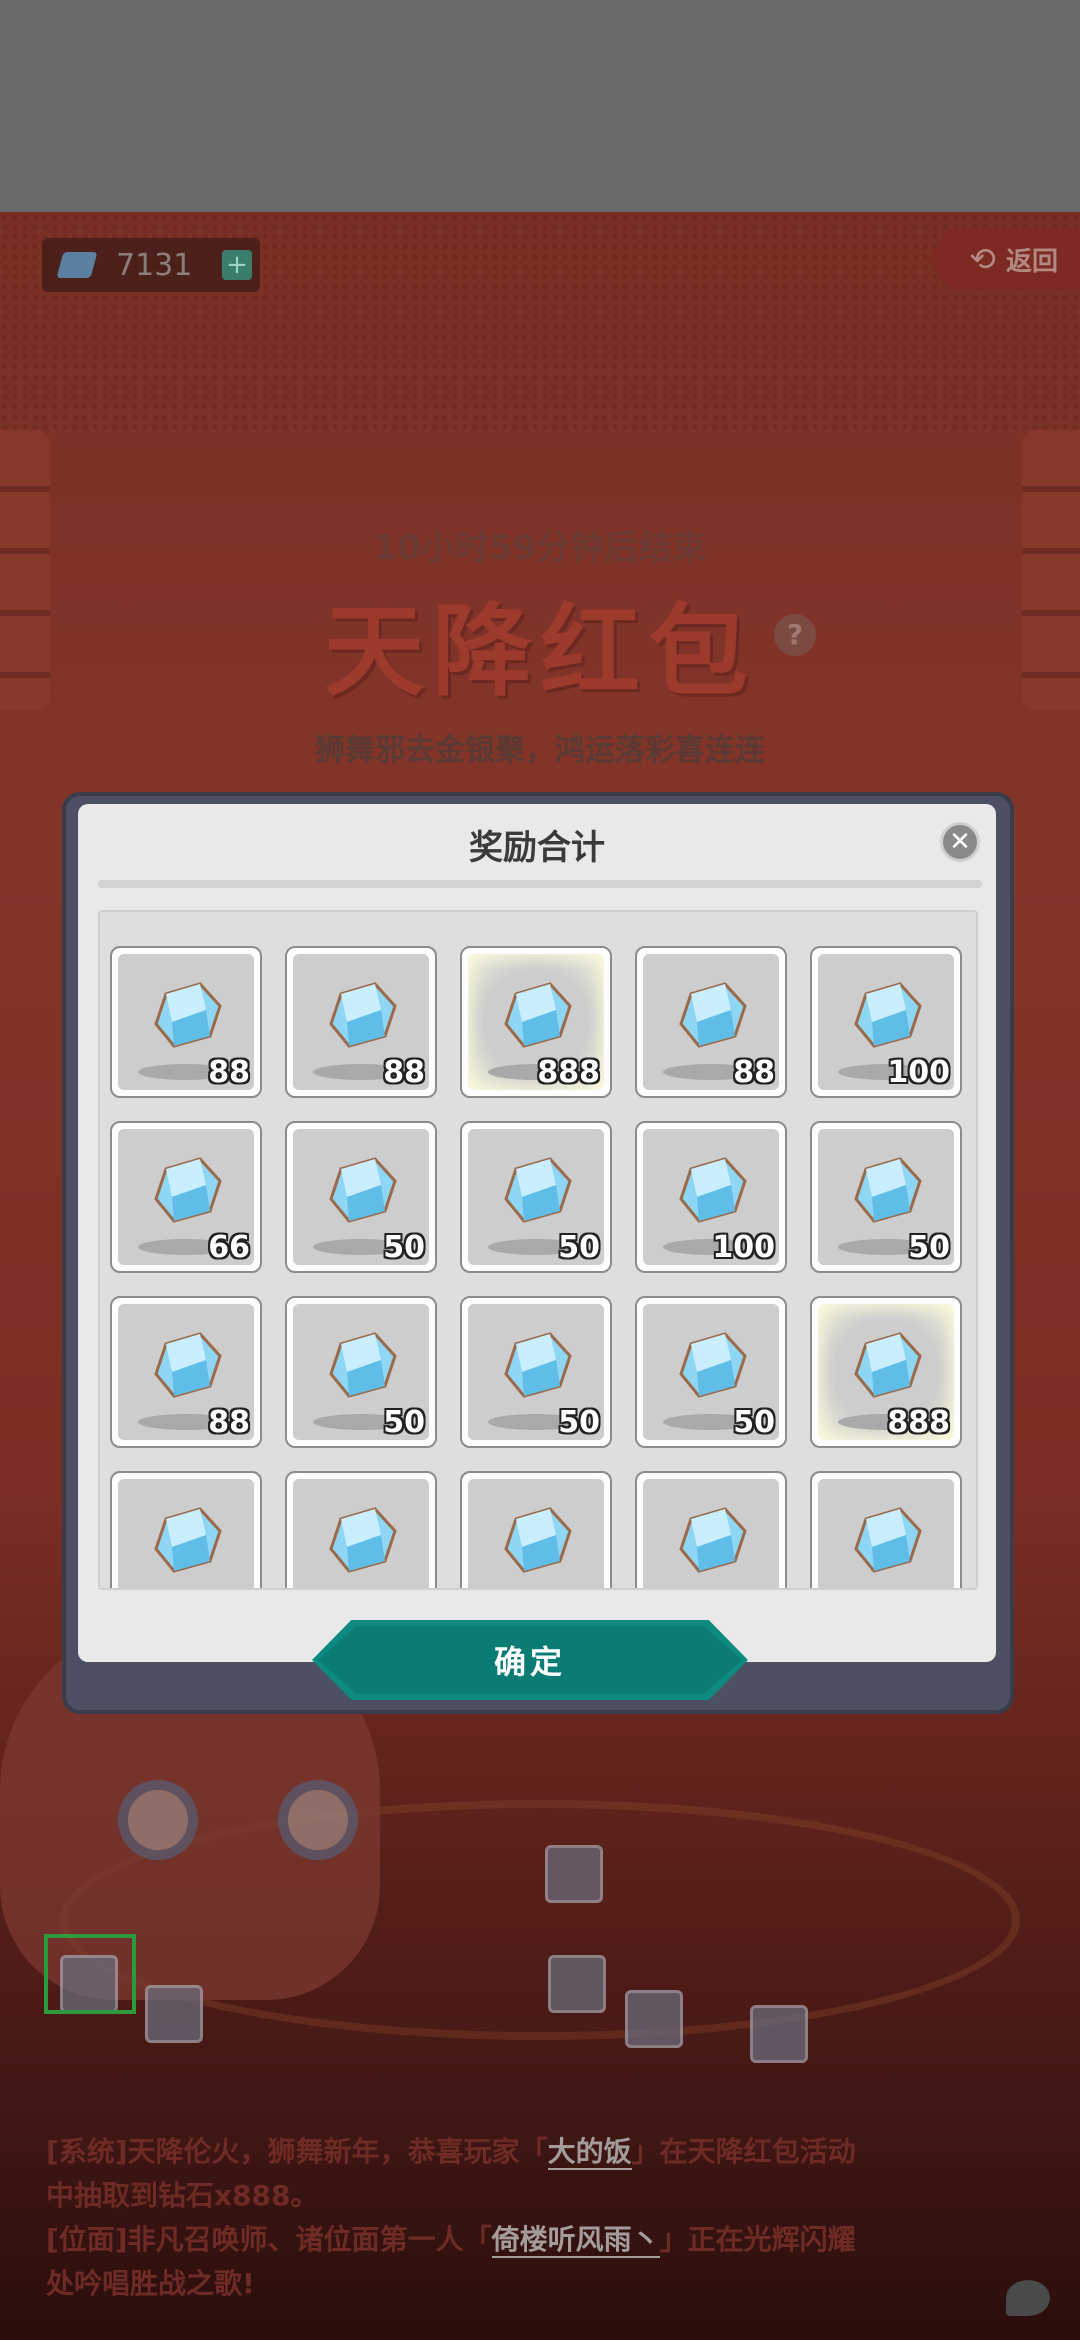 The width and height of the screenshot is (1080, 2340). What do you see at coordinates (182, 2195) in the screenshot?
I see `log-line: 中抽取到钻石x888。` at bounding box center [182, 2195].